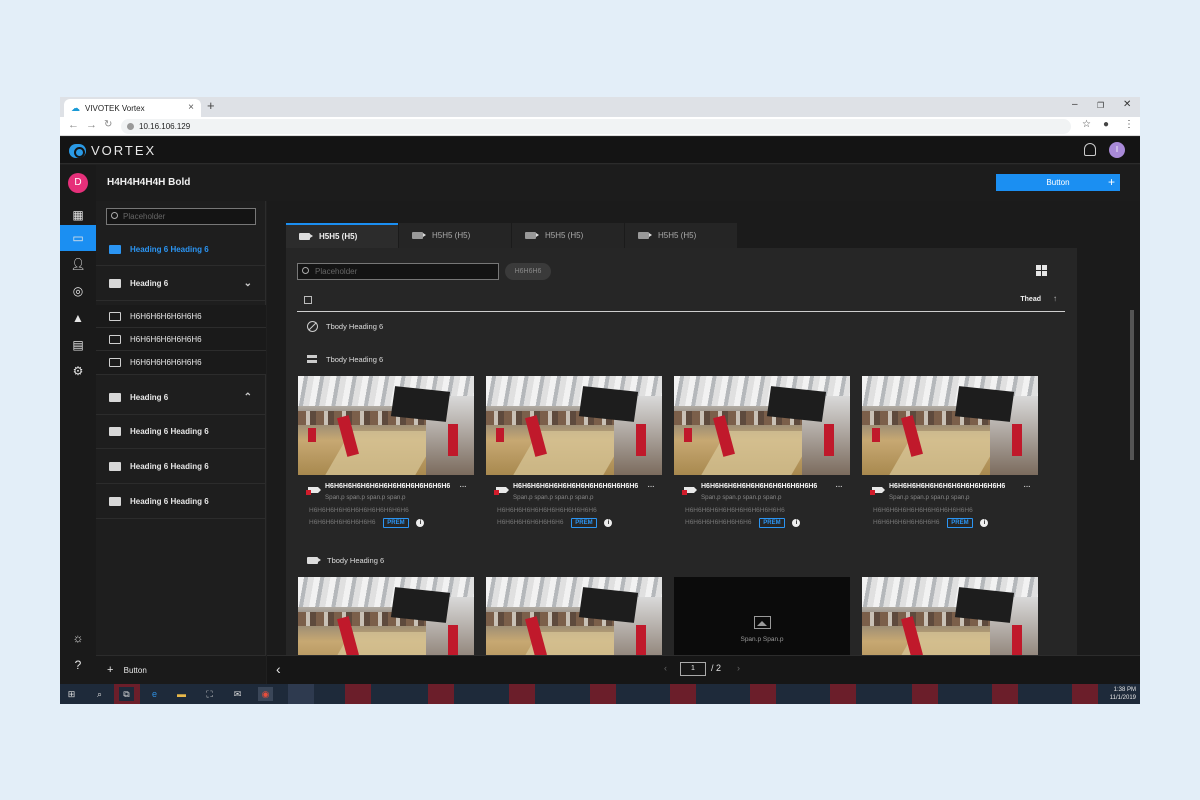 Image resolution: width=1200 pixels, height=800 pixels. Describe the element at coordinates (738, 668) in the screenshot. I see `next-page-icon: ›` at that location.